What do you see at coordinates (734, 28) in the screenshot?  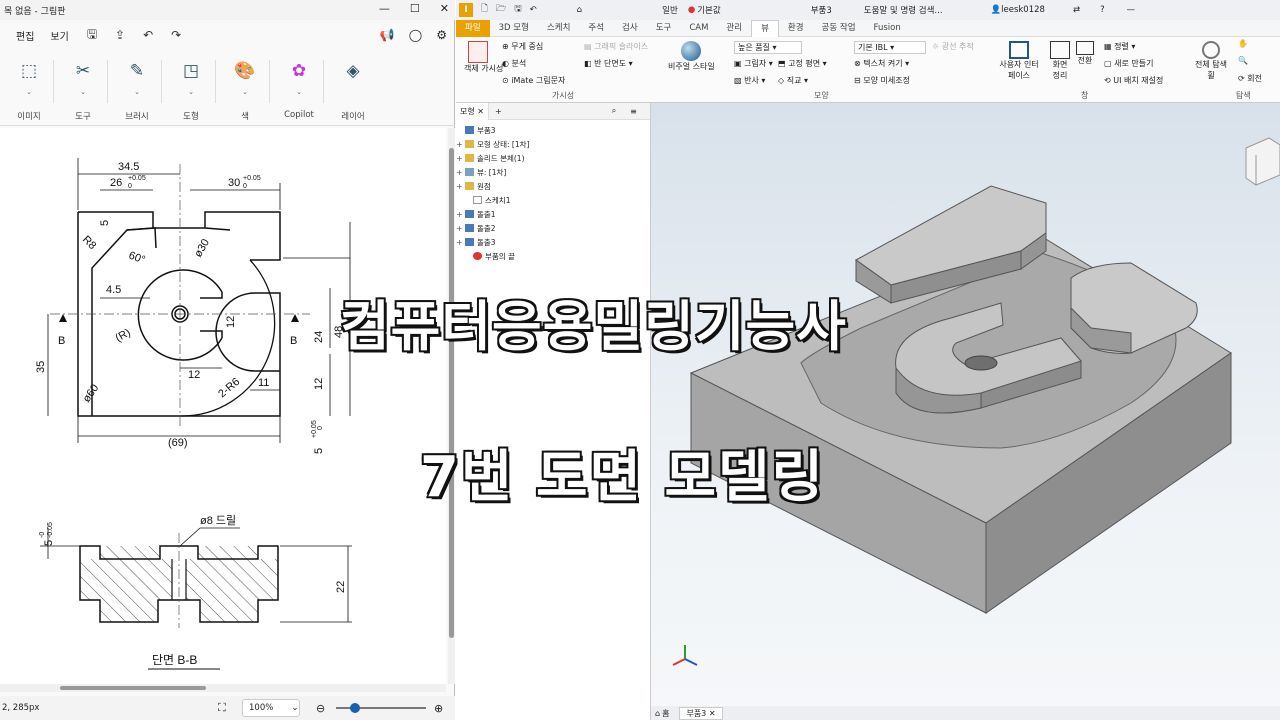 I see `tab-manage: 관리` at bounding box center [734, 28].